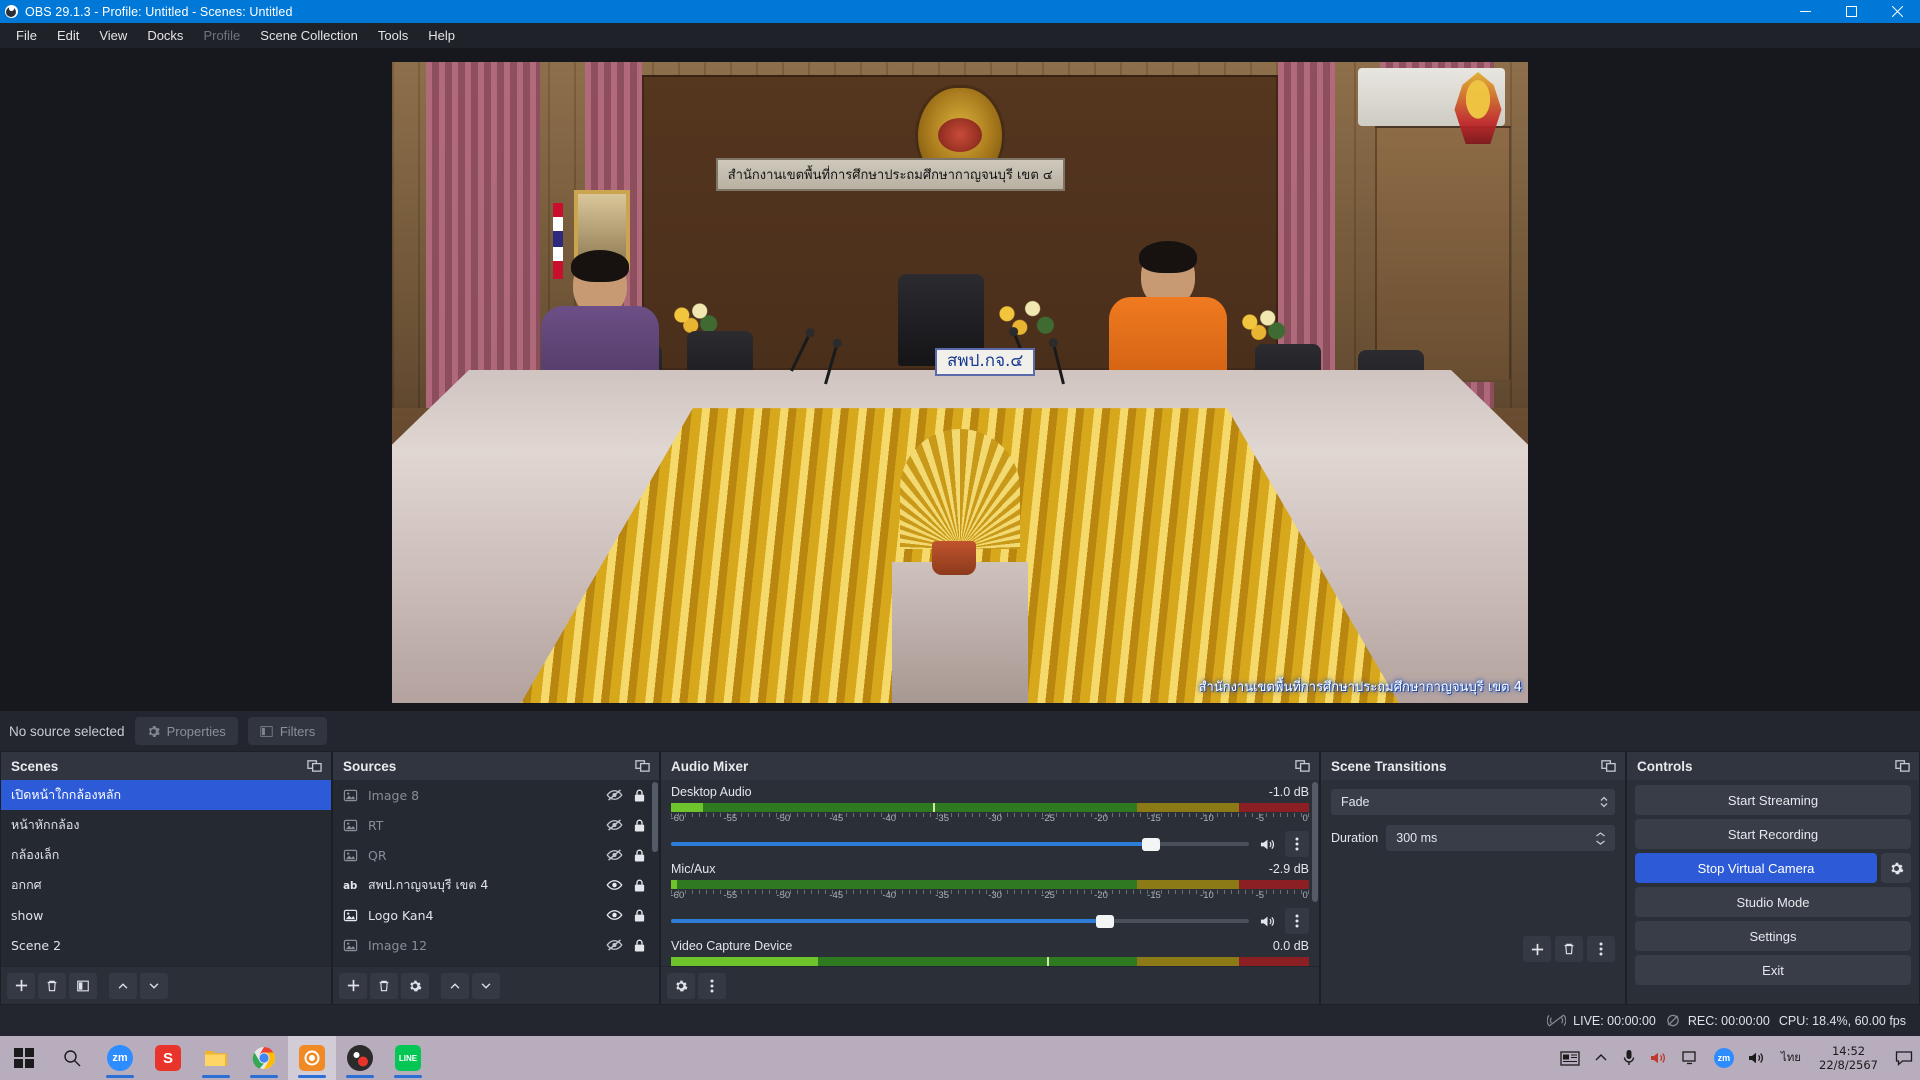 The width and height of the screenshot is (1920, 1080). Describe the element at coordinates (68, 35) in the screenshot. I see `menu-edit: Edit` at that location.